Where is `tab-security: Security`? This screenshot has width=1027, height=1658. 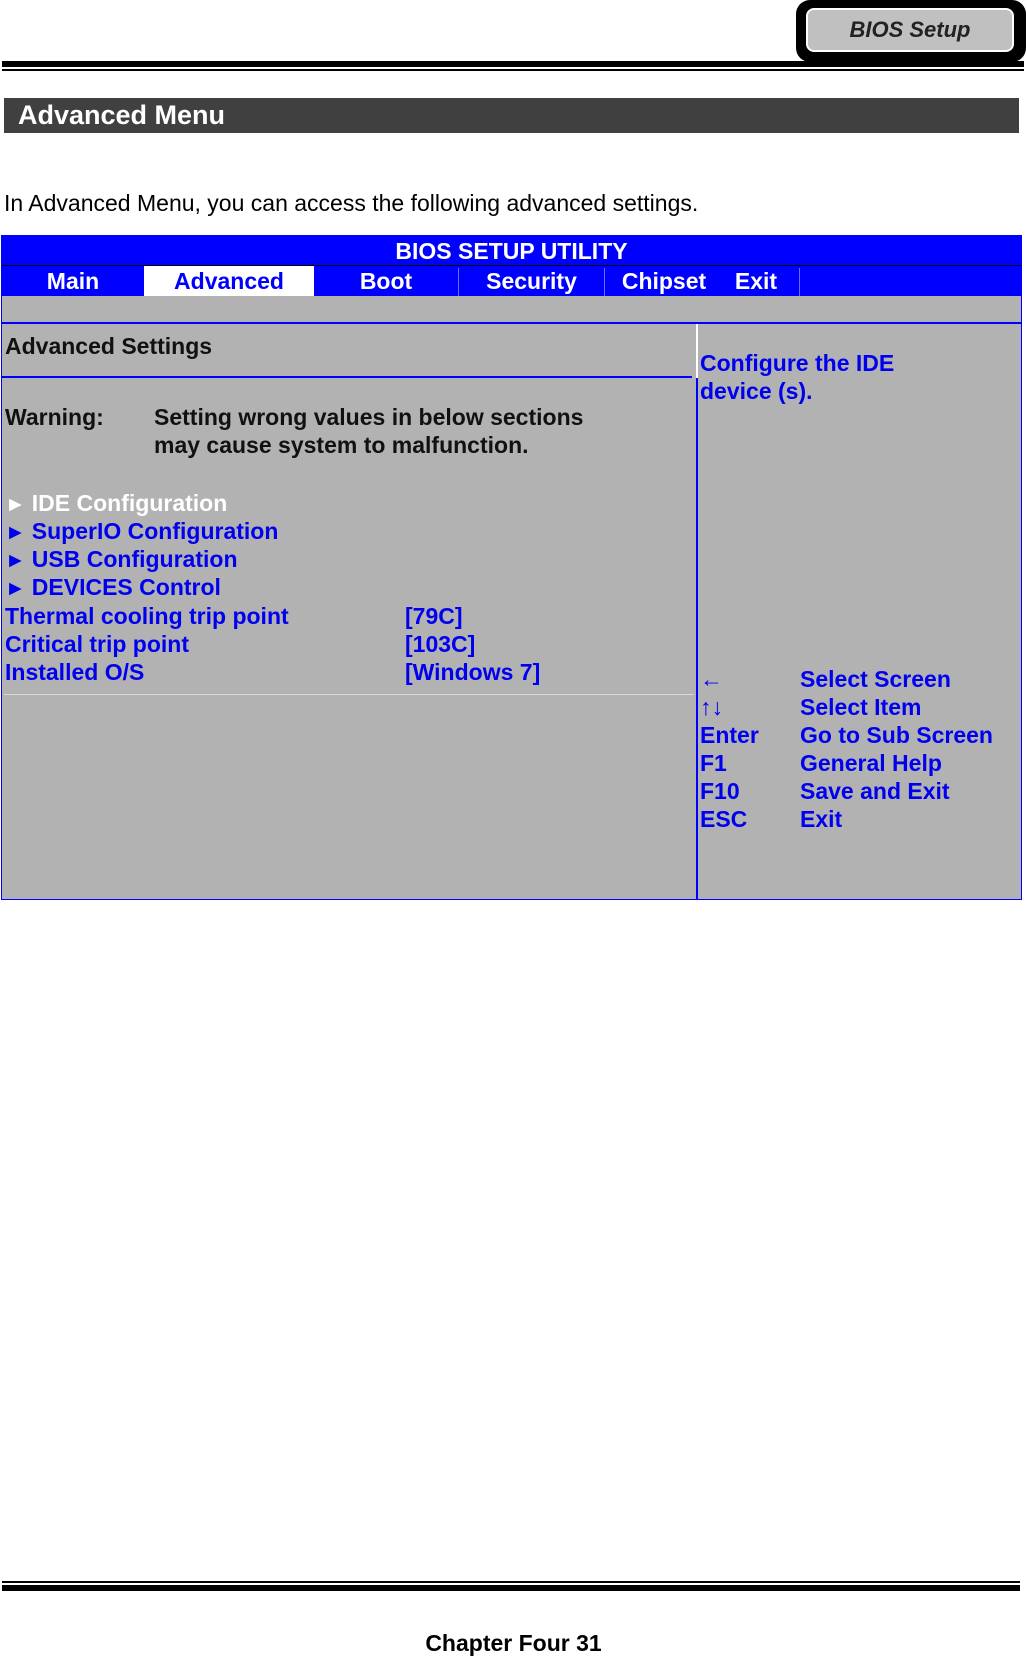 tab-security: Security is located at coordinates (531, 281).